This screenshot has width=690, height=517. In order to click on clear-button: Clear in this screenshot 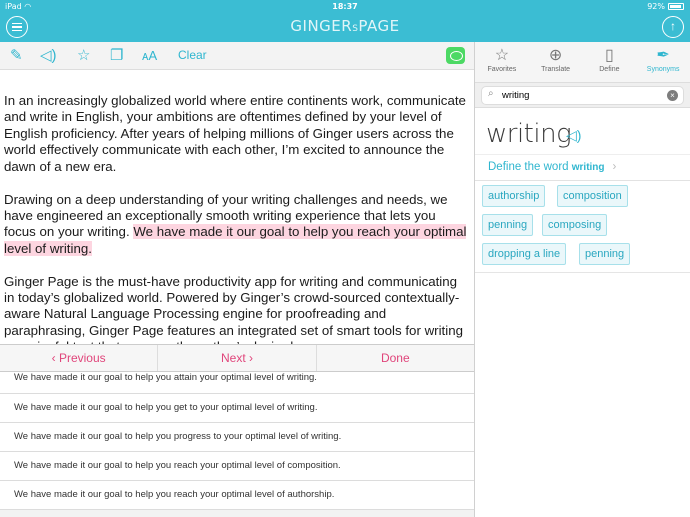, I will do `click(192, 55)`.